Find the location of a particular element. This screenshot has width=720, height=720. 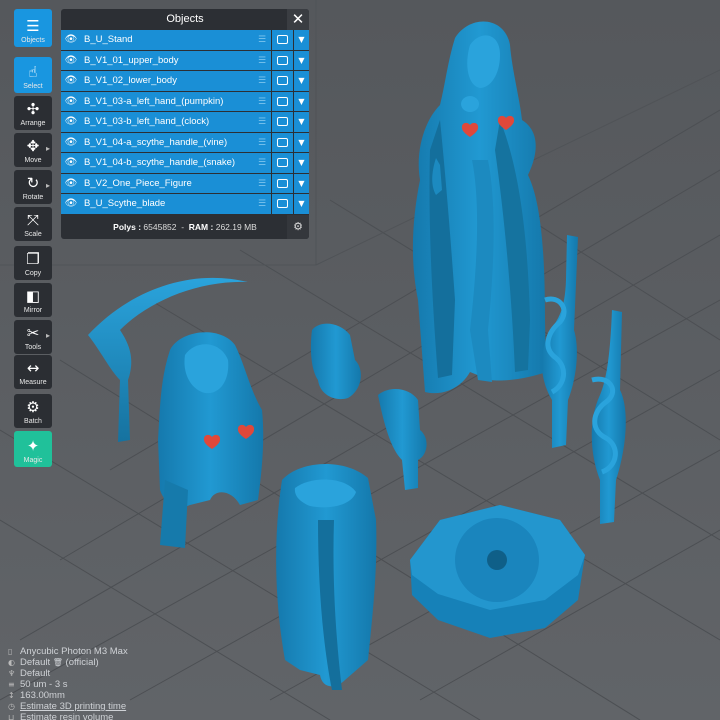

rotate-tool-button: ↻ Rotate ▸ is located at coordinates (33, 187).